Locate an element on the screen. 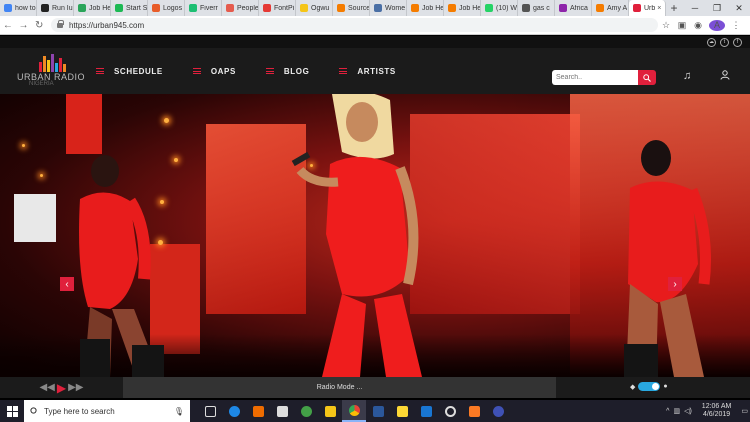  music-note-icon: ♫ is located at coordinates (687, 76).